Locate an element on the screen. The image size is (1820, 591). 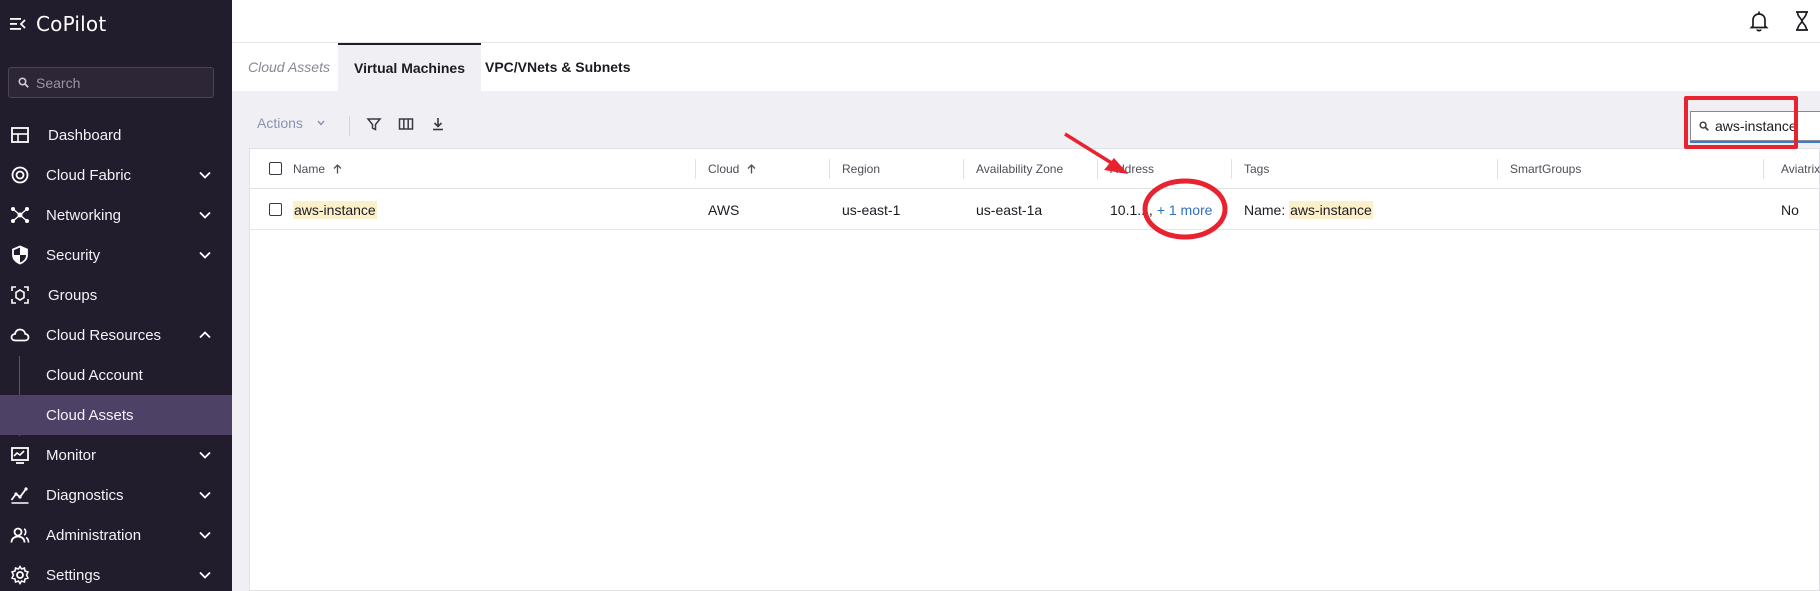
administration-icon is located at coordinates (20, 535).